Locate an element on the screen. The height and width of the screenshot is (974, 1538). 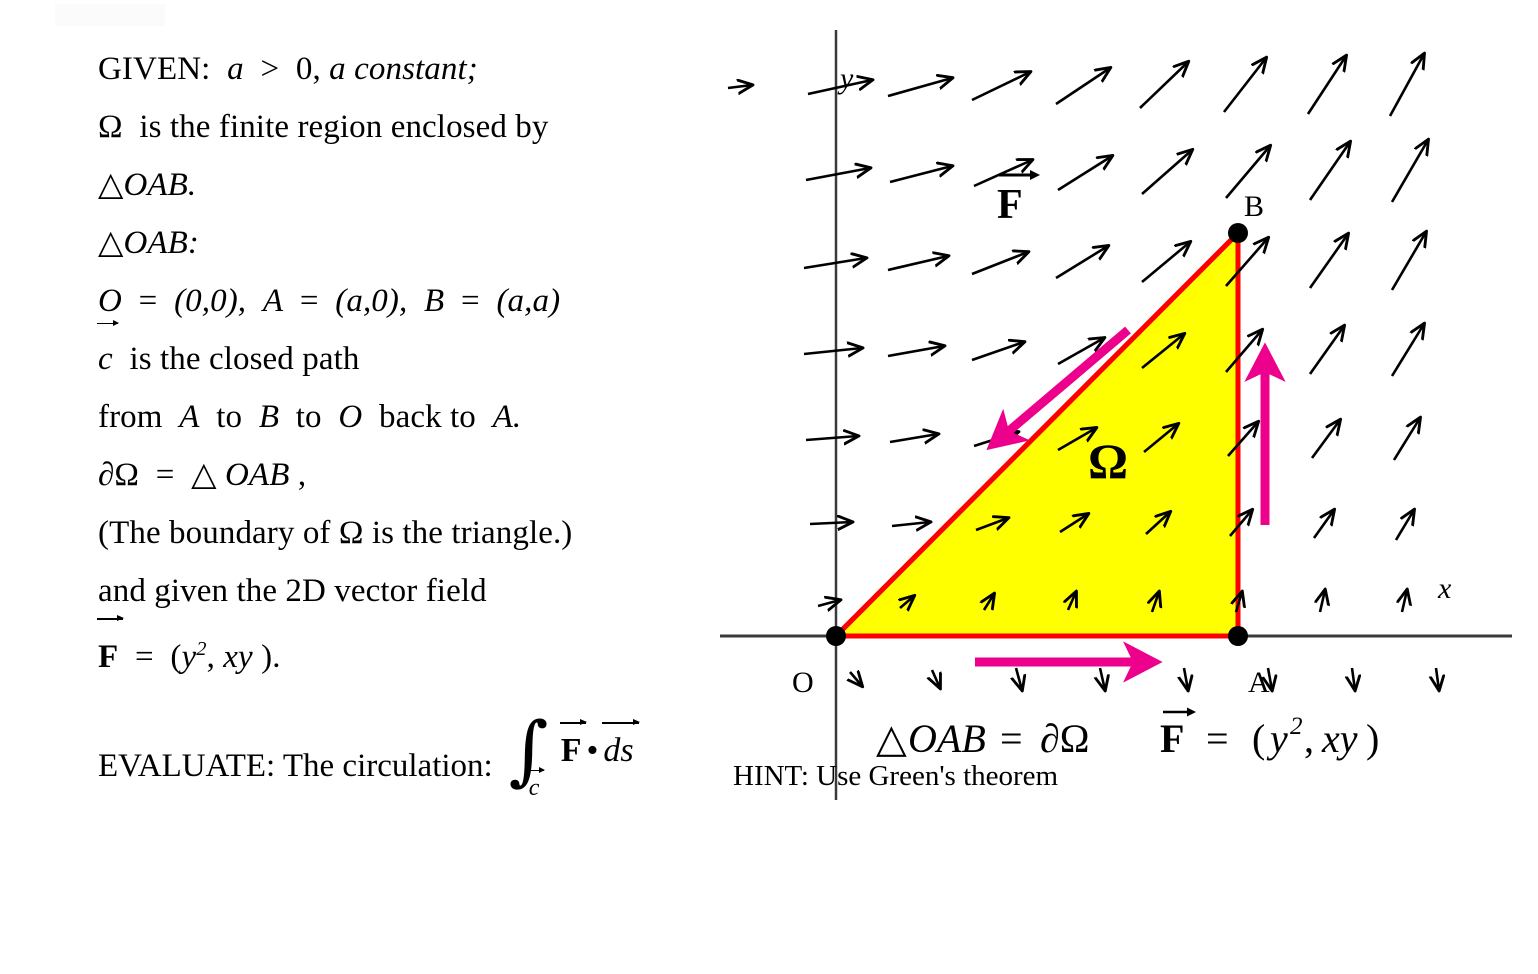
region-label-omega: Ω is located at coordinates (1108, 461).